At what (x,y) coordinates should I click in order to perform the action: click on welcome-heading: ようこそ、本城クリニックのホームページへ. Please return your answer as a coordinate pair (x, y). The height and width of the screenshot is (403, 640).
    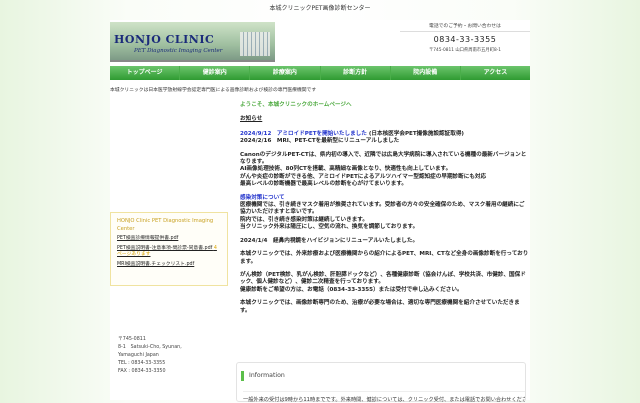
    Looking at the image, I should click on (296, 105).